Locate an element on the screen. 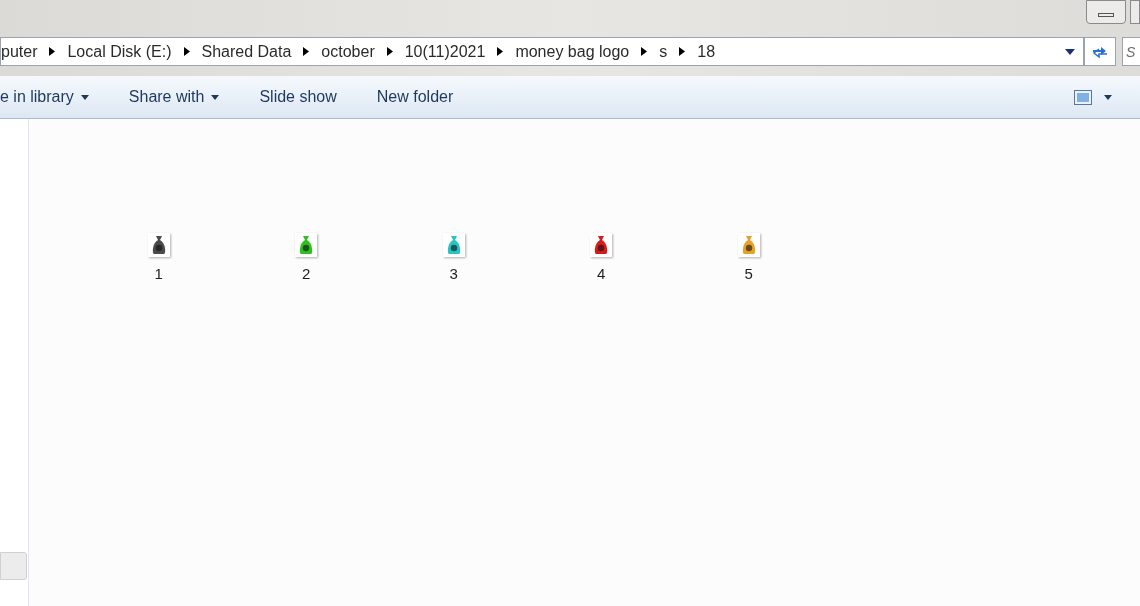 This screenshot has width=1140, height=606. file-item: 5 is located at coordinates (749, 259).